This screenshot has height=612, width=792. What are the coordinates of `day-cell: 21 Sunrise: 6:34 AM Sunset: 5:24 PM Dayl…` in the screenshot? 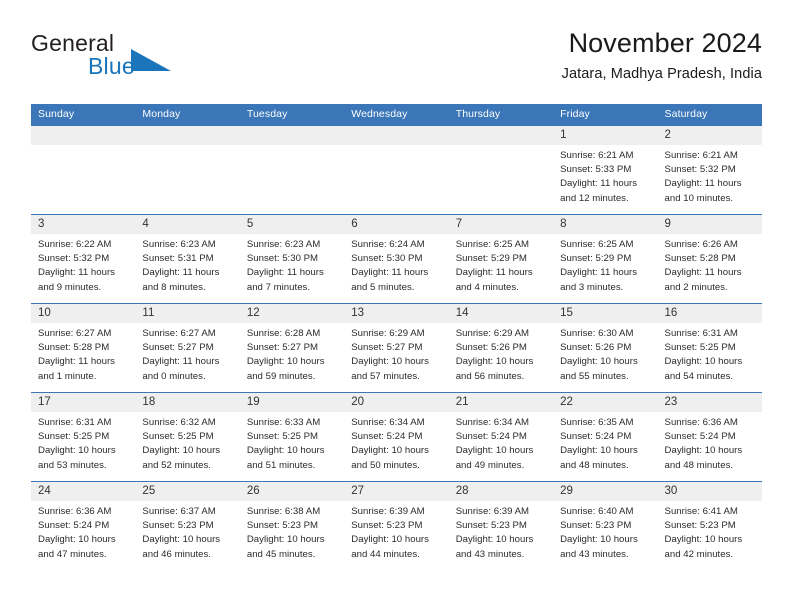 It's located at (501, 437).